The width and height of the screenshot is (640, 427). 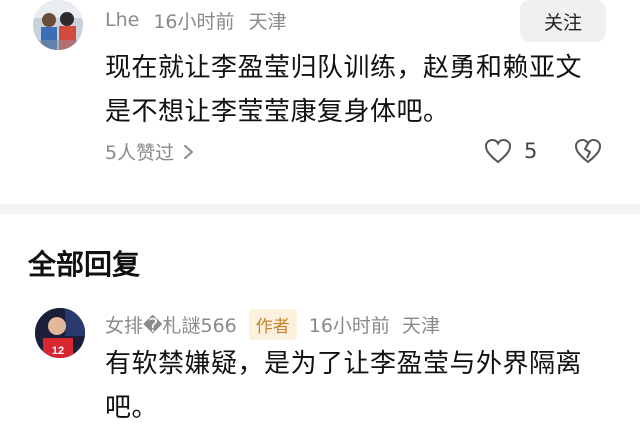 I want to click on jersey-number: 12, so click(x=58, y=351).